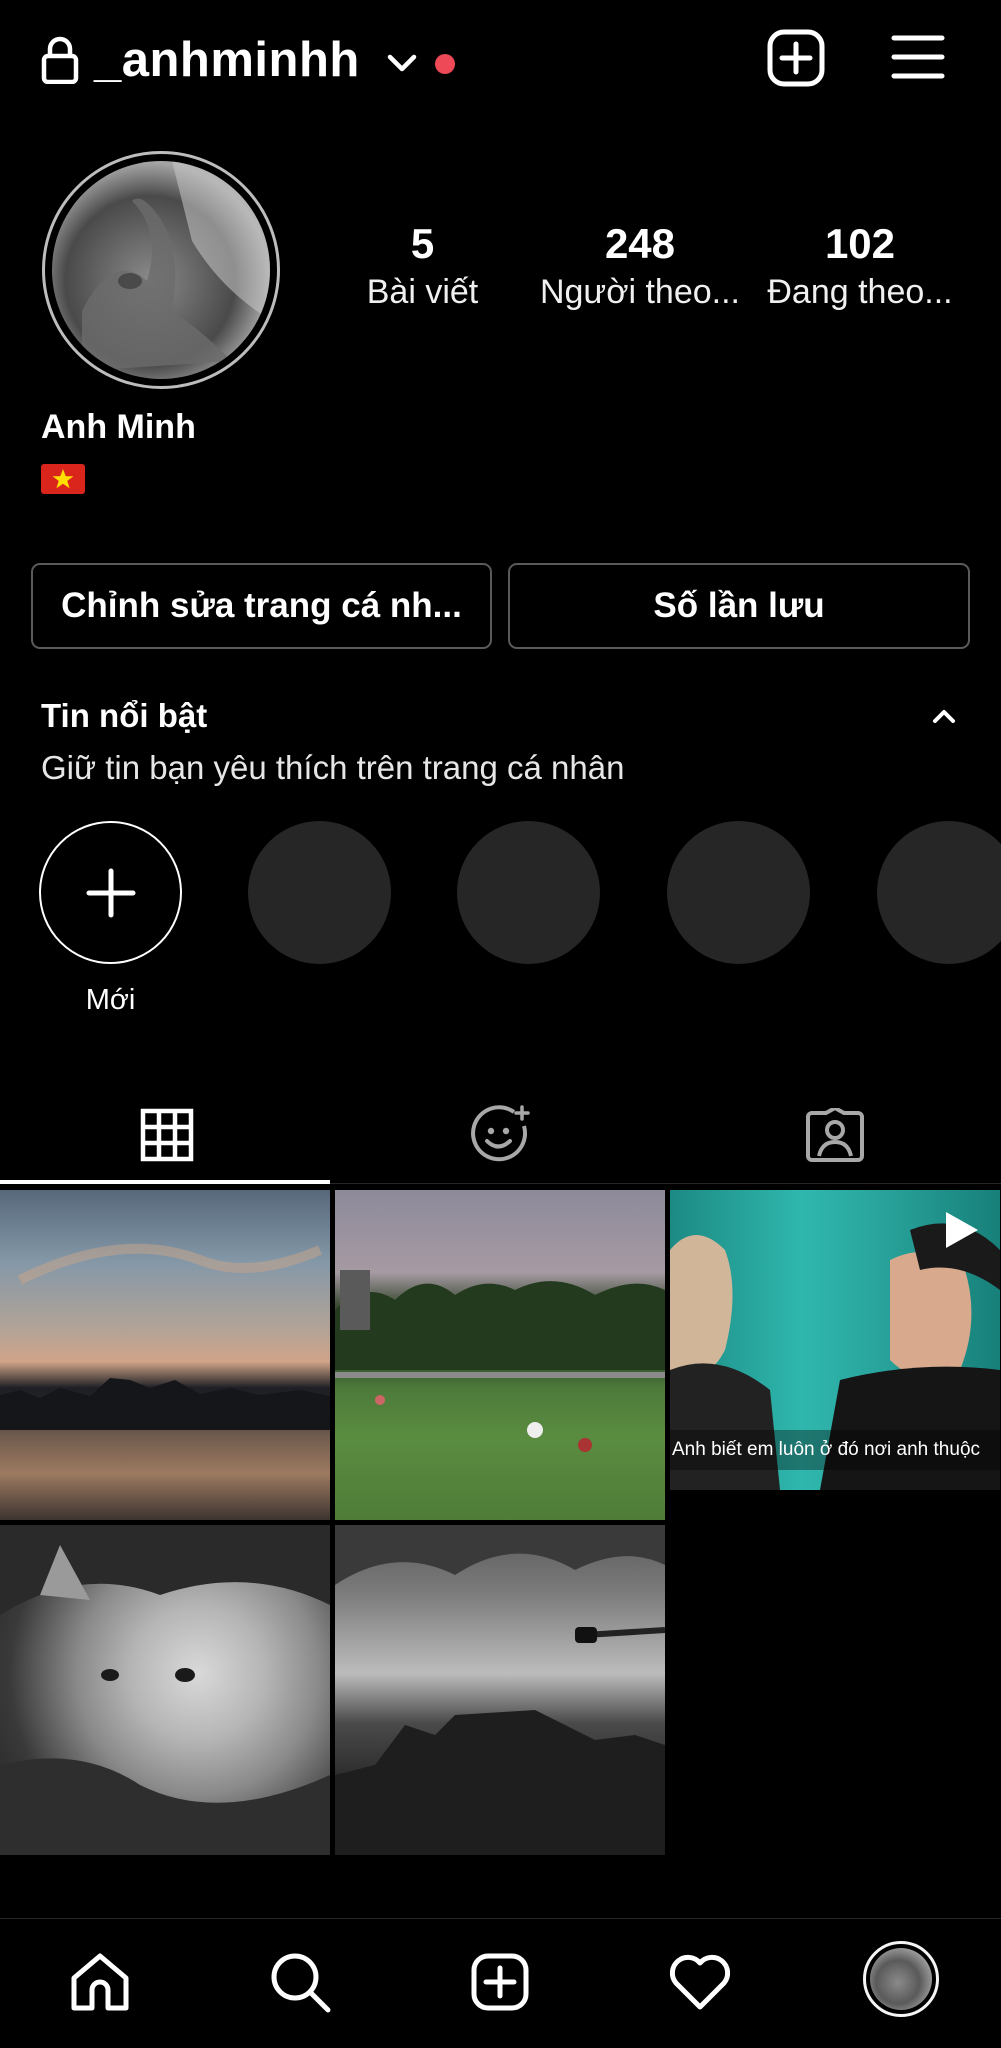  What do you see at coordinates (165, 1182) in the screenshot?
I see `active-tab-indicator` at bounding box center [165, 1182].